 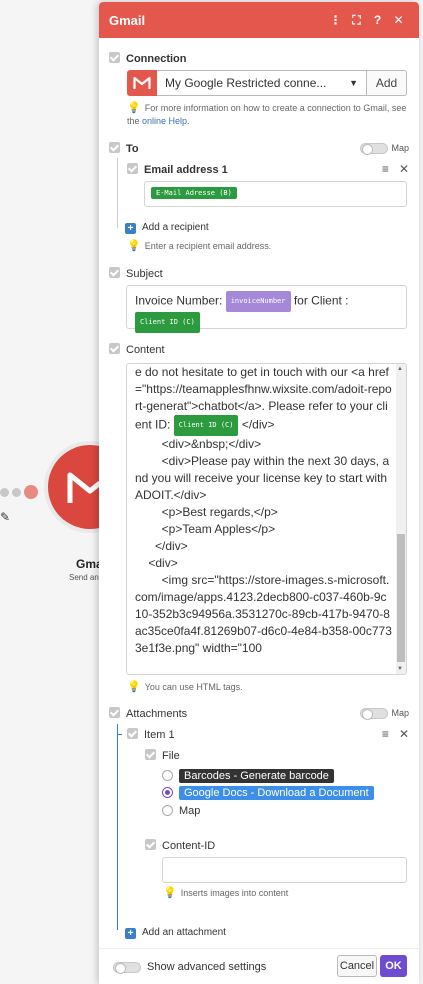 I want to click on radio-button-selected, so click(x=167, y=792).